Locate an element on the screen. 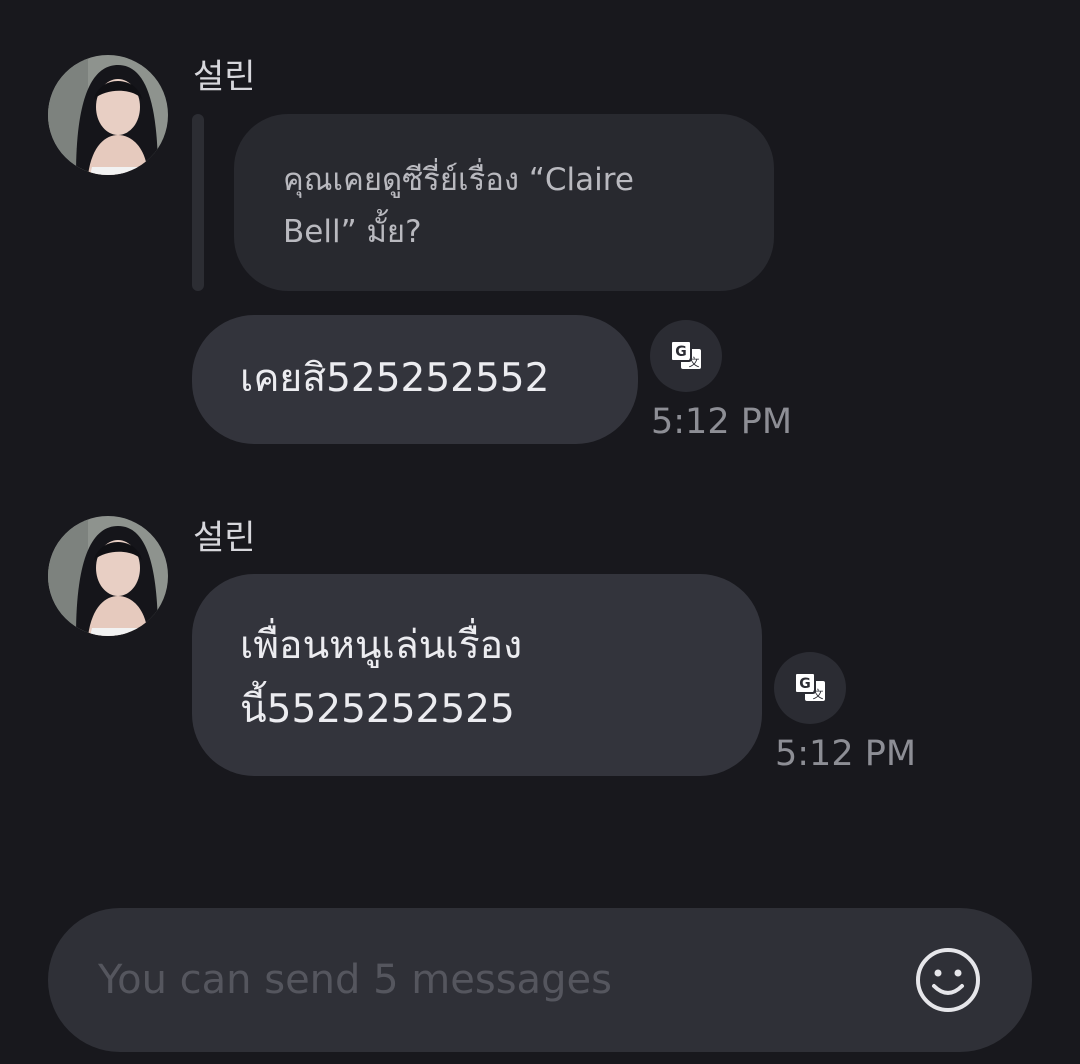 The image size is (1080, 1064). message-text-line: เพื่อนหนูเล่นเรื่อง is located at coordinates (381, 645).